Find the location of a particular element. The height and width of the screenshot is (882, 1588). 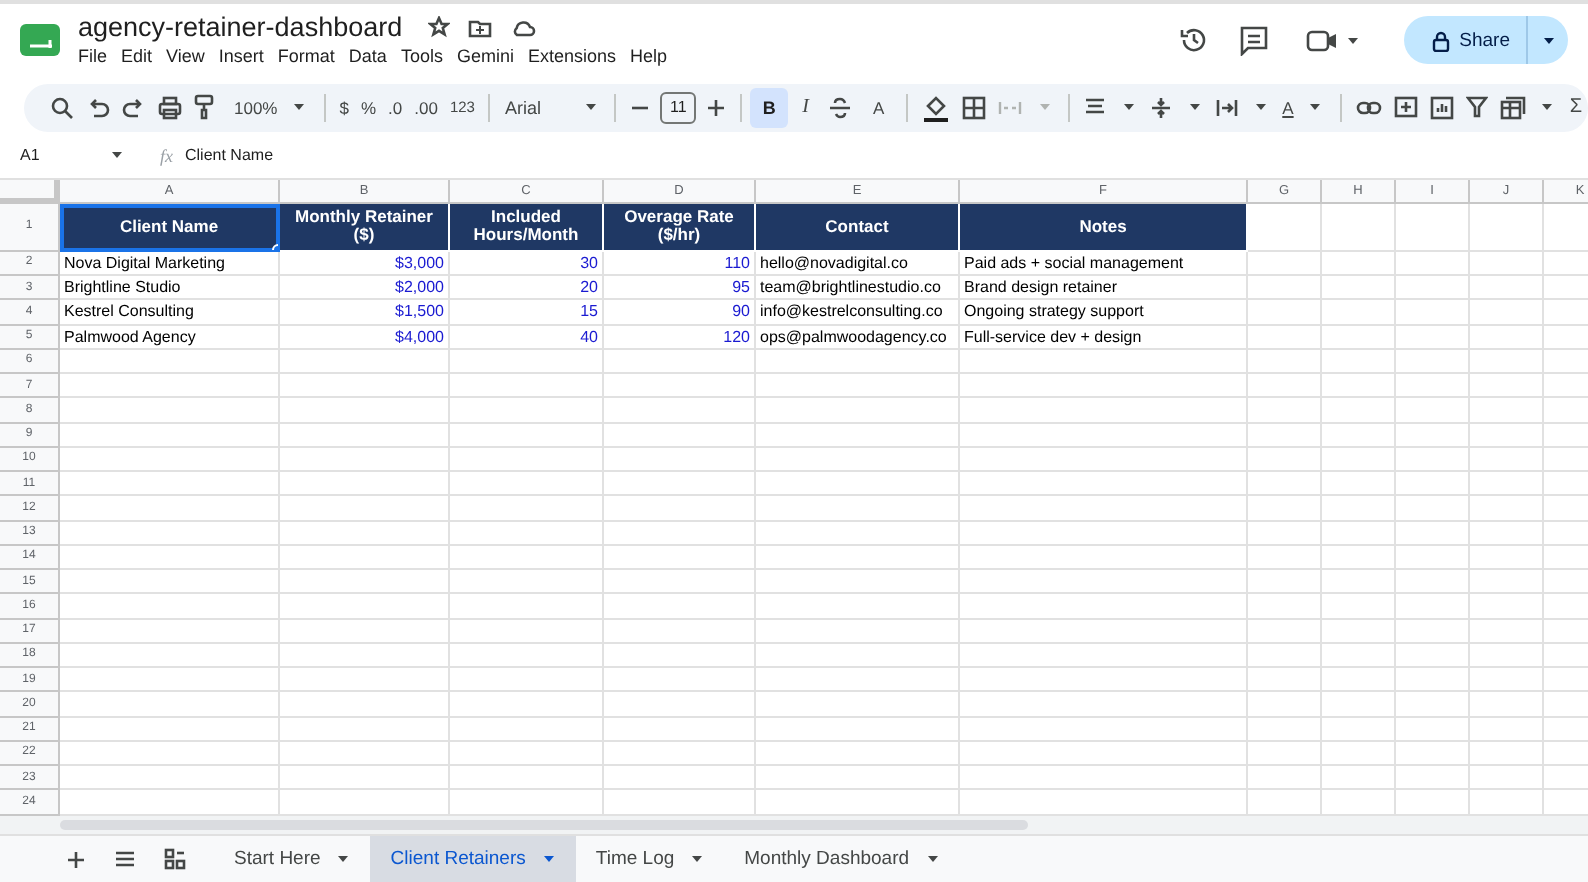

sheet-tab: Monthly Dashboard is located at coordinates (842, 859).